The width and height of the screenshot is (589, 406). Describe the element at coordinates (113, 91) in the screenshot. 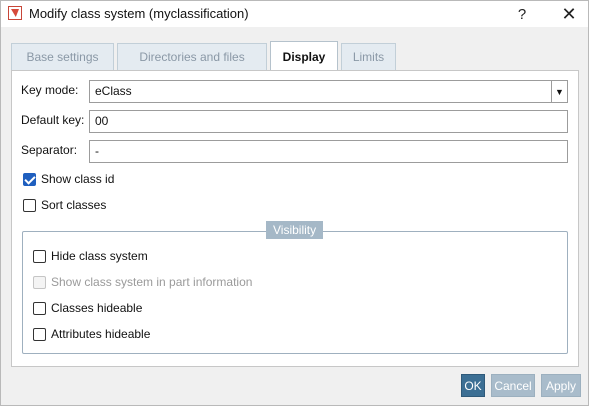

I see `key-mode-value: eClass` at that location.